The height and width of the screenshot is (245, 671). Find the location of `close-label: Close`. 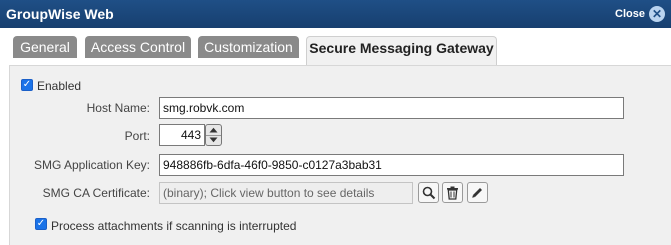

close-label: Close is located at coordinates (630, 14).